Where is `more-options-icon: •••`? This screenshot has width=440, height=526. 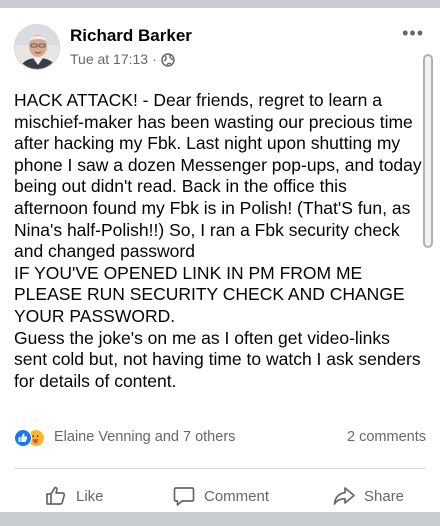
more-options-icon: ••• is located at coordinates (413, 33).